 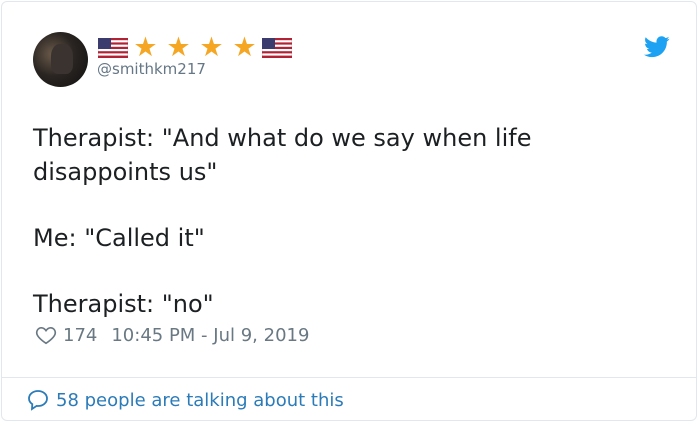 I want to click on avatar, so click(x=60, y=59).